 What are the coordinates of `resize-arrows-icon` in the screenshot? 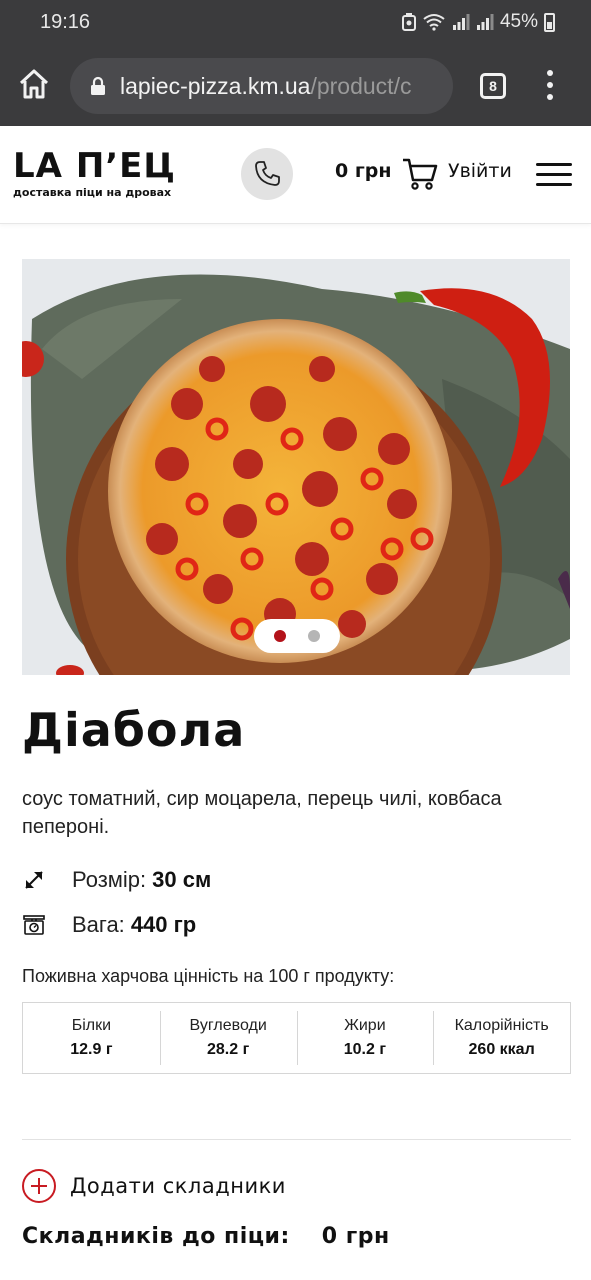 It's located at (34, 880).